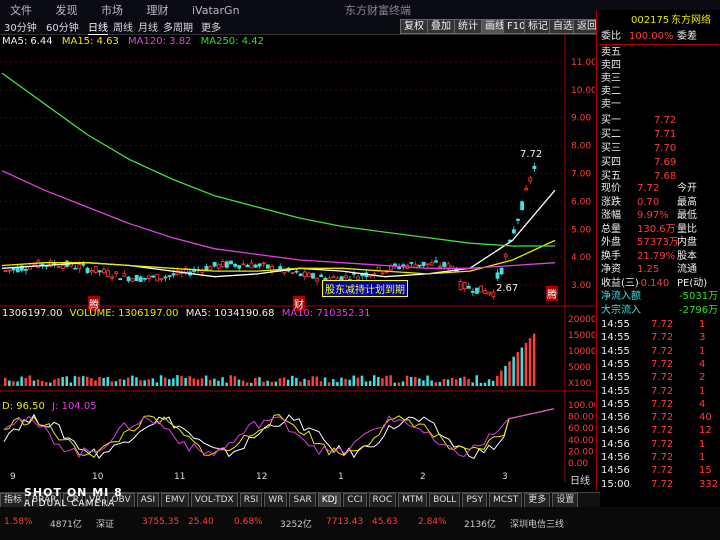  What do you see at coordinates (565, 500) in the screenshot?
I see `indicator-tab: 设置` at bounding box center [565, 500].